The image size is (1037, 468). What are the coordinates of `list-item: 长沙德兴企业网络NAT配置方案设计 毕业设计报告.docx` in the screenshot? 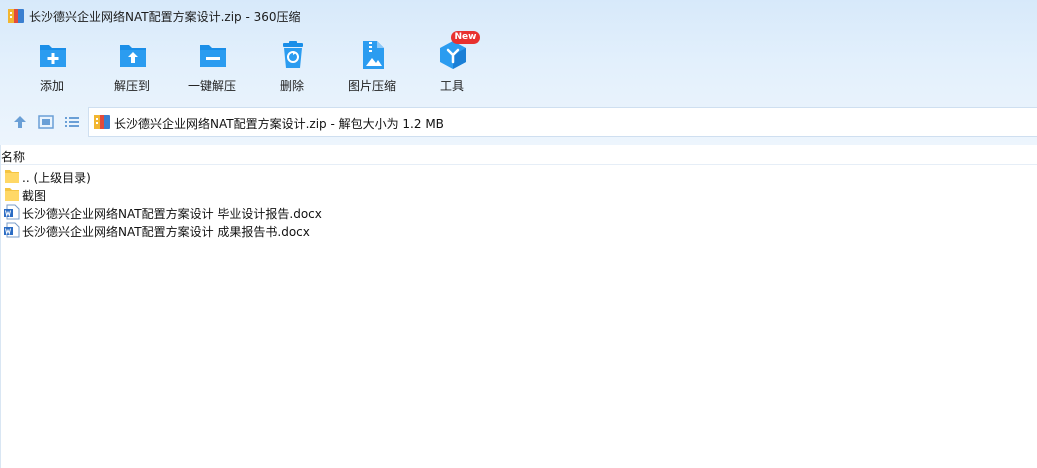 It's located at (204, 212).